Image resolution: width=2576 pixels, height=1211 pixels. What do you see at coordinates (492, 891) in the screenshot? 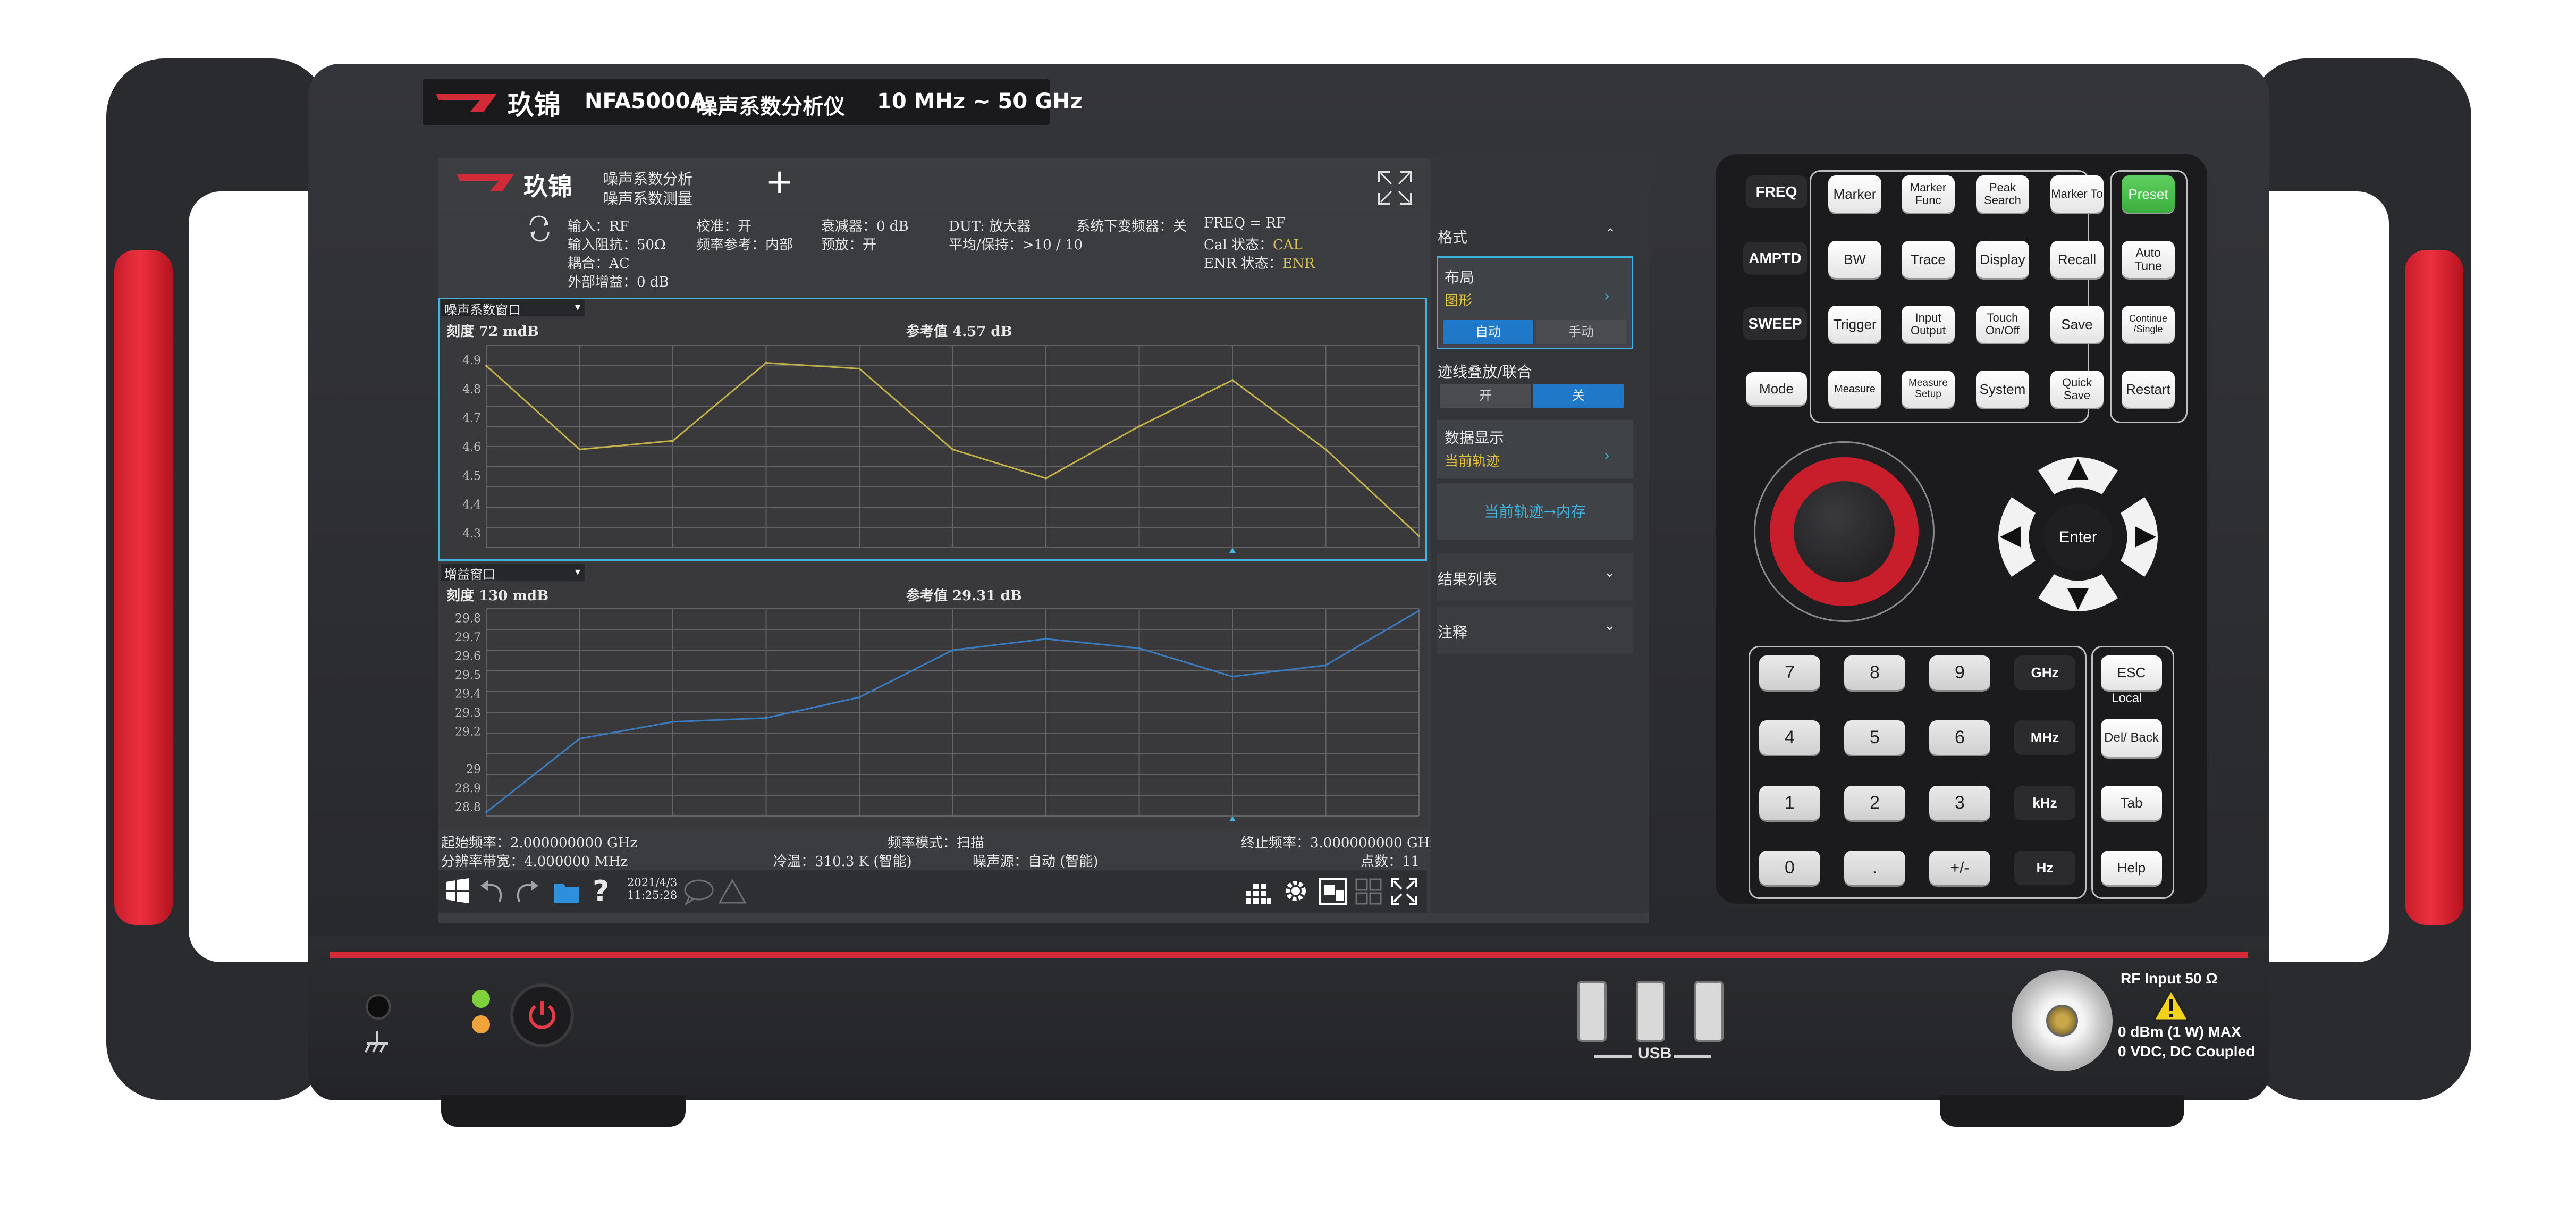
I see `undo-icon` at bounding box center [492, 891].